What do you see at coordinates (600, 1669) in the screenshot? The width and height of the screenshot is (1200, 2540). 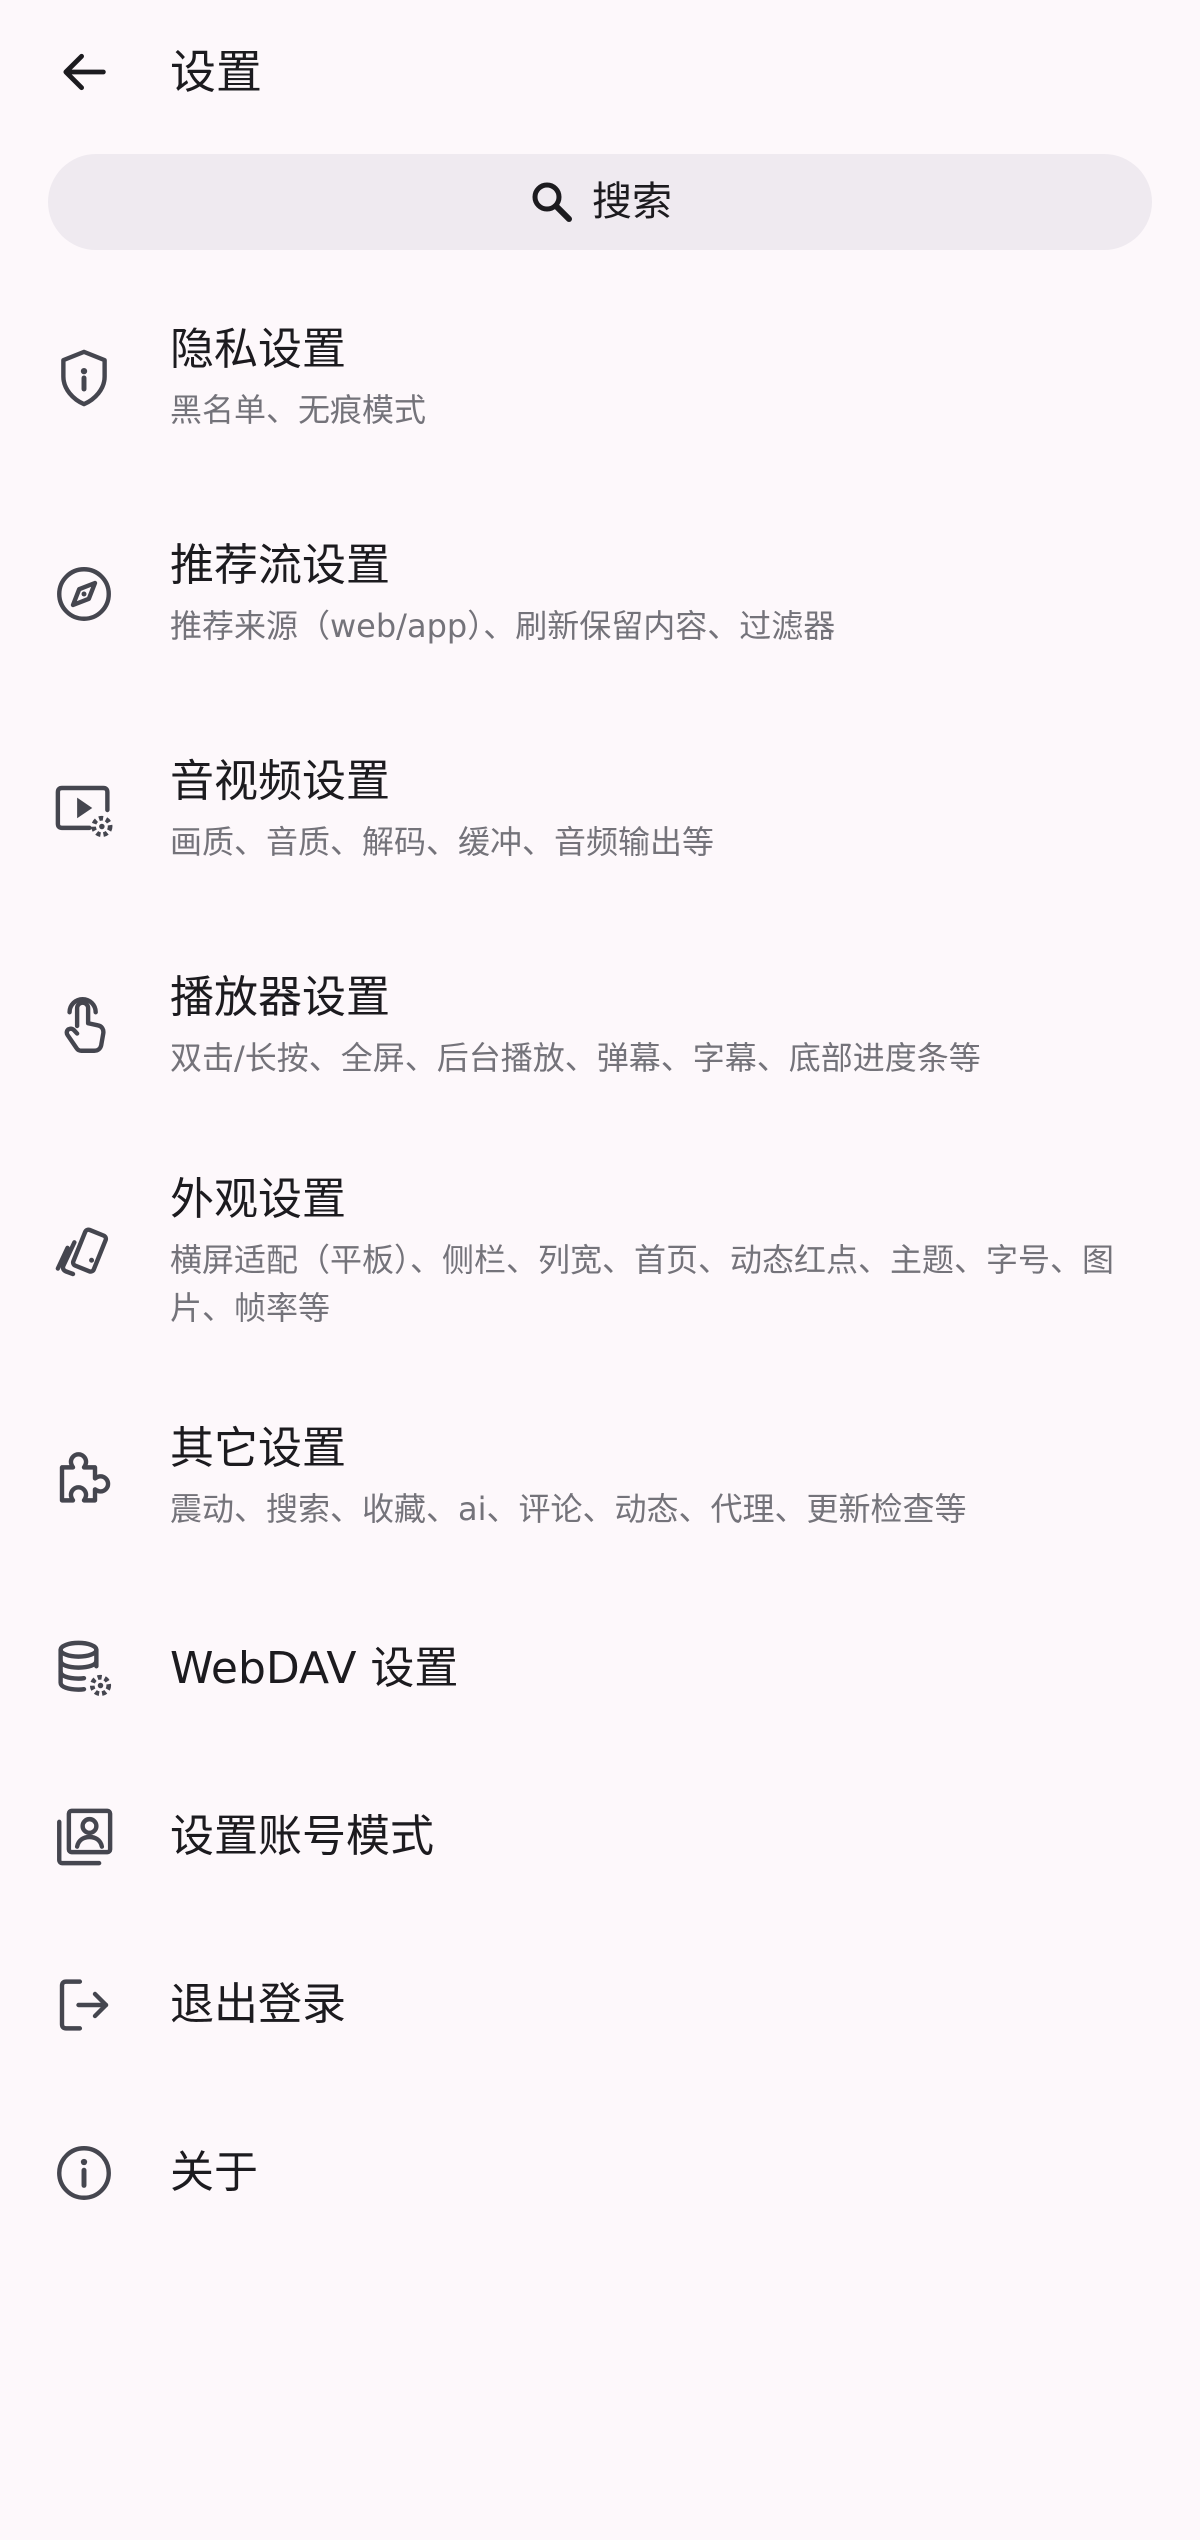 I see `webdav-settings-item: WebDAV 设置` at bounding box center [600, 1669].